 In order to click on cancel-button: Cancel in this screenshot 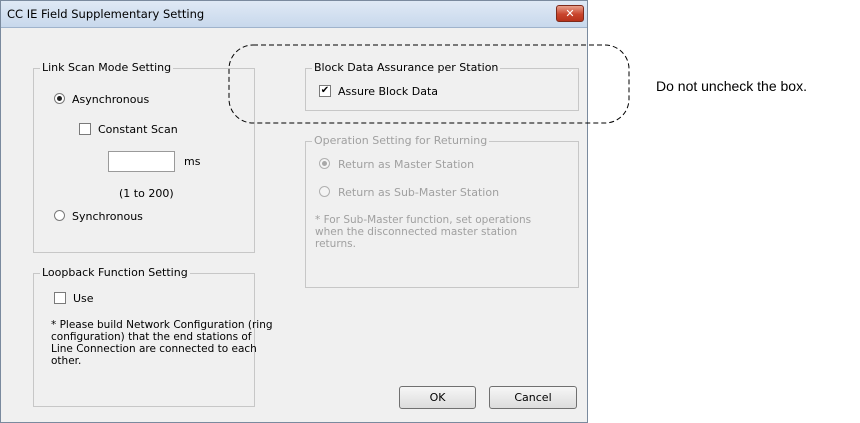, I will do `click(533, 397)`.